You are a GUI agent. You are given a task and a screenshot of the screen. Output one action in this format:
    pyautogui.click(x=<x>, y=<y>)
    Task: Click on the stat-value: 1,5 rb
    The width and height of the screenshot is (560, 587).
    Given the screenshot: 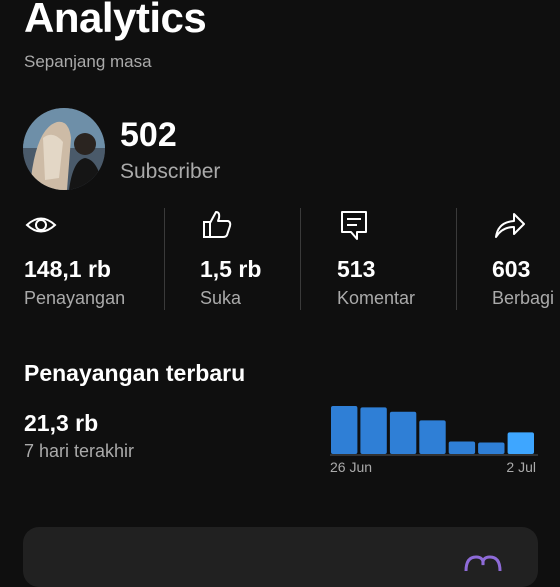 What is the action you would take?
    pyautogui.click(x=231, y=269)
    